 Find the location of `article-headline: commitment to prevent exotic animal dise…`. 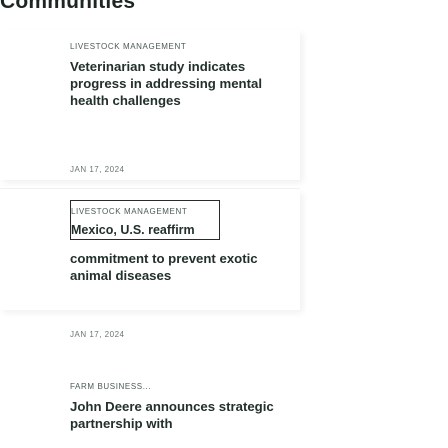

article-headline: commitment to prevent exotic animal dise… is located at coordinates (175, 267).